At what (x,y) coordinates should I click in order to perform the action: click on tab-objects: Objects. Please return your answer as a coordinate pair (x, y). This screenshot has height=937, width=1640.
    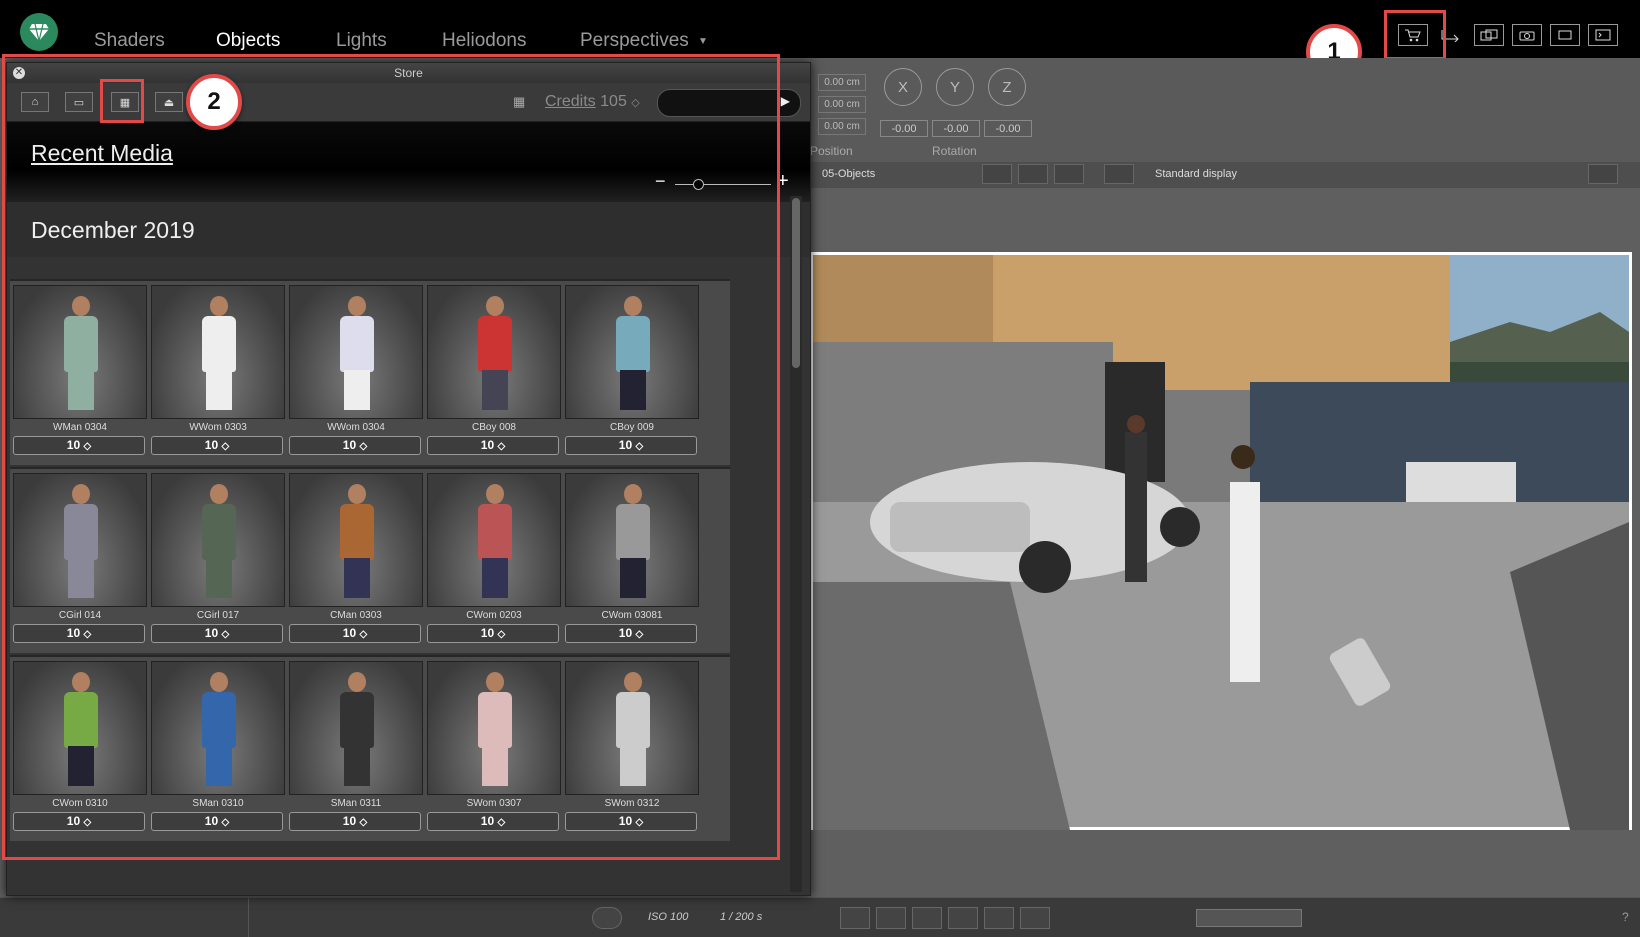
    Looking at the image, I should click on (248, 41).